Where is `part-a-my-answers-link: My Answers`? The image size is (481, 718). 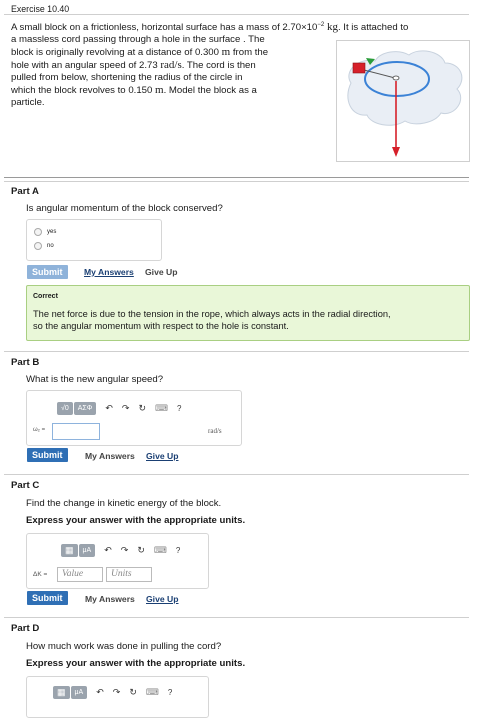 part-a-my-answers-link: My Answers is located at coordinates (109, 272).